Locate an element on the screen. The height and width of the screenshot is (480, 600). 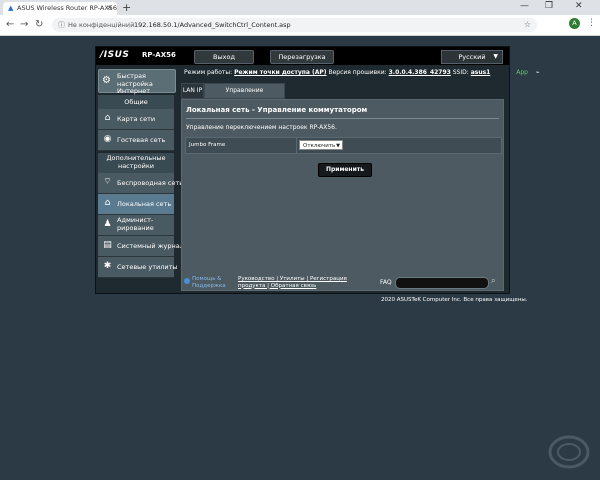
browser-tab-bar: ▲ ASUS Wireless Router RP-AX56 × + — ❐ ✕ is located at coordinates (300, 7).